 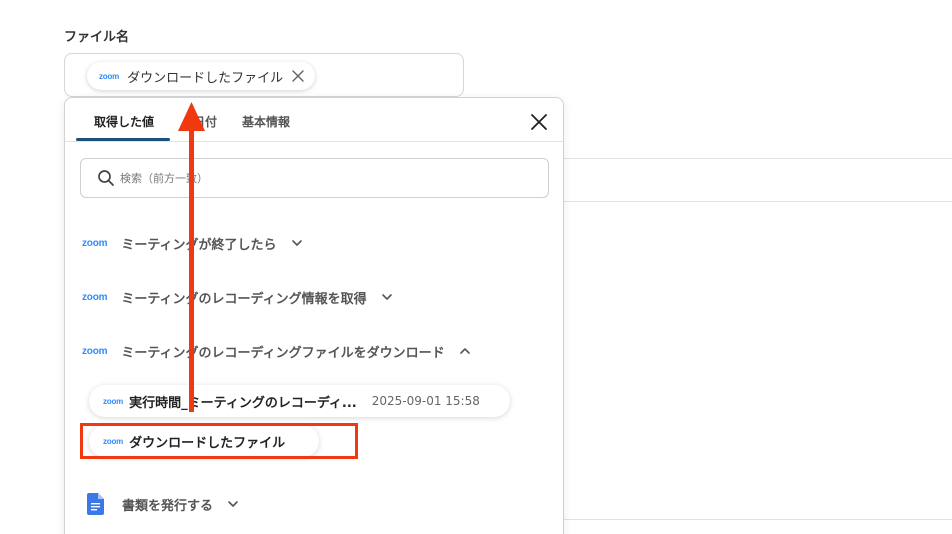 I want to click on section-label: ミーティングのレコーディングファイルをダウンロード, so click(x=283, y=353).